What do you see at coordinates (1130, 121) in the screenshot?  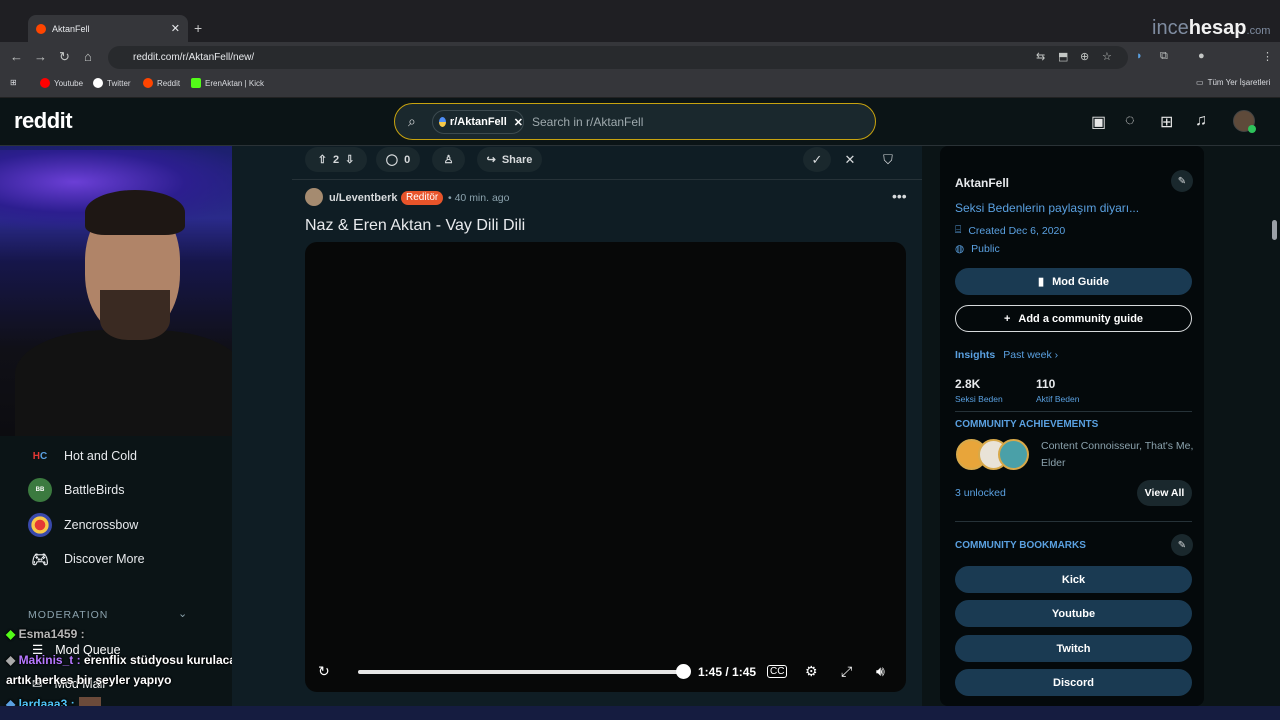 I see `chat-icon: ◌` at bounding box center [1130, 121].